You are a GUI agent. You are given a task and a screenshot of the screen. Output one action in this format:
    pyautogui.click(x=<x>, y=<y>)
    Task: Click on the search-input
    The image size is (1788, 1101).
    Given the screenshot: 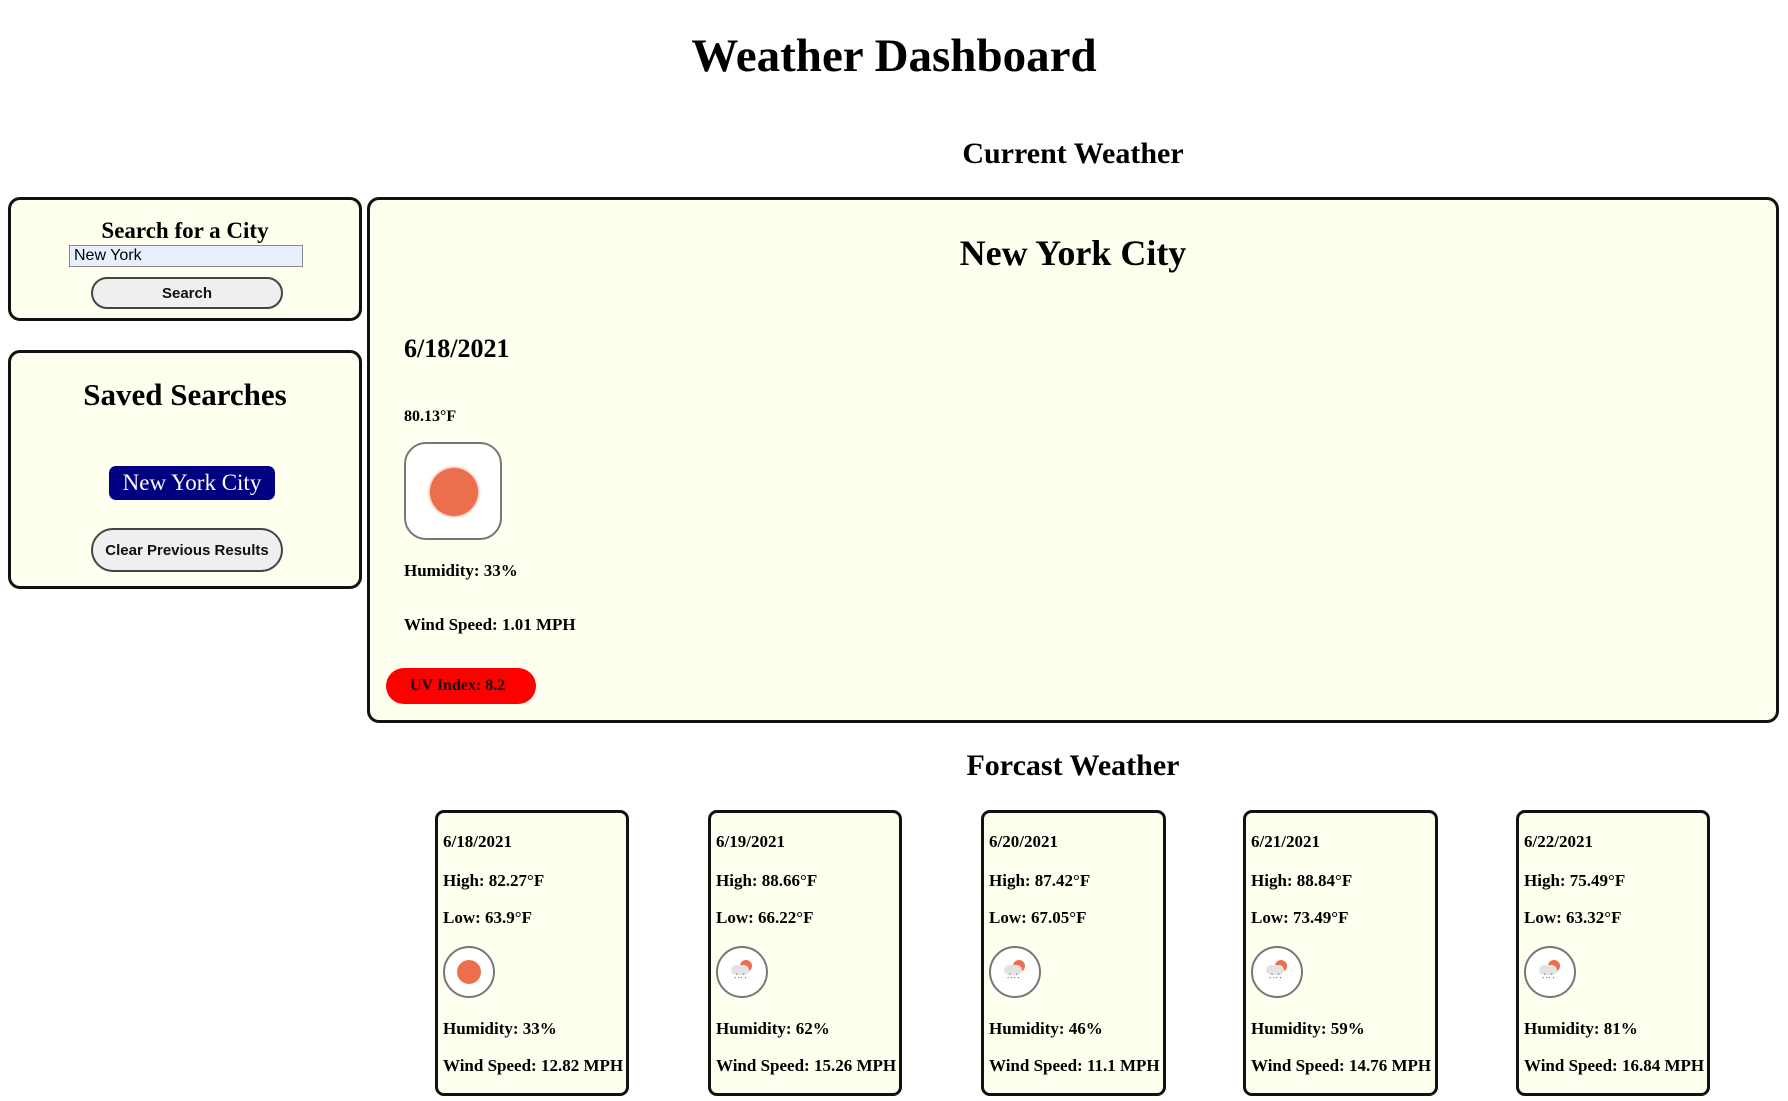 What is the action you would take?
    pyautogui.click(x=186, y=256)
    